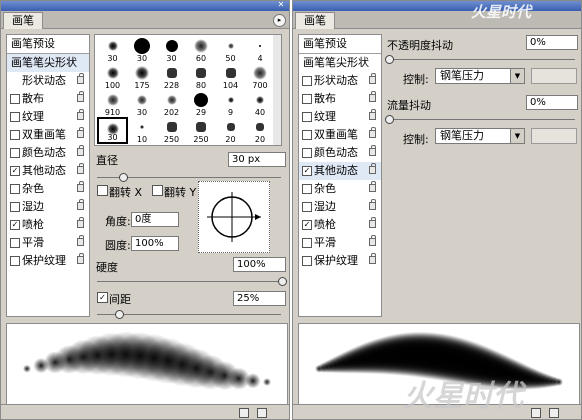 Image resolution: width=582 pixels, height=420 pixels. What do you see at coordinates (480, 136) in the screenshot?
I see `control2-select: 钢笔压力 ▼` at bounding box center [480, 136].